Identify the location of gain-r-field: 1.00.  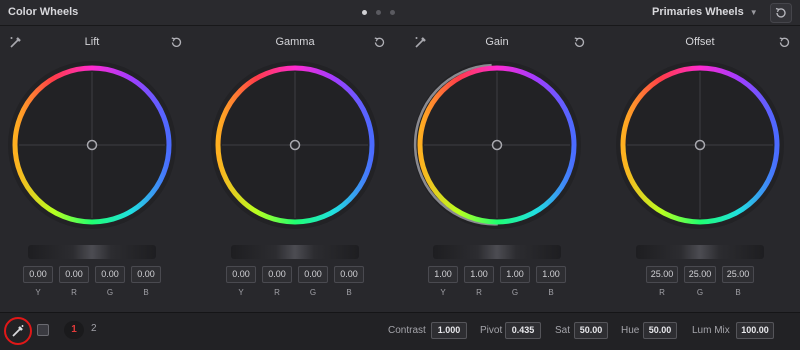
(479, 274).